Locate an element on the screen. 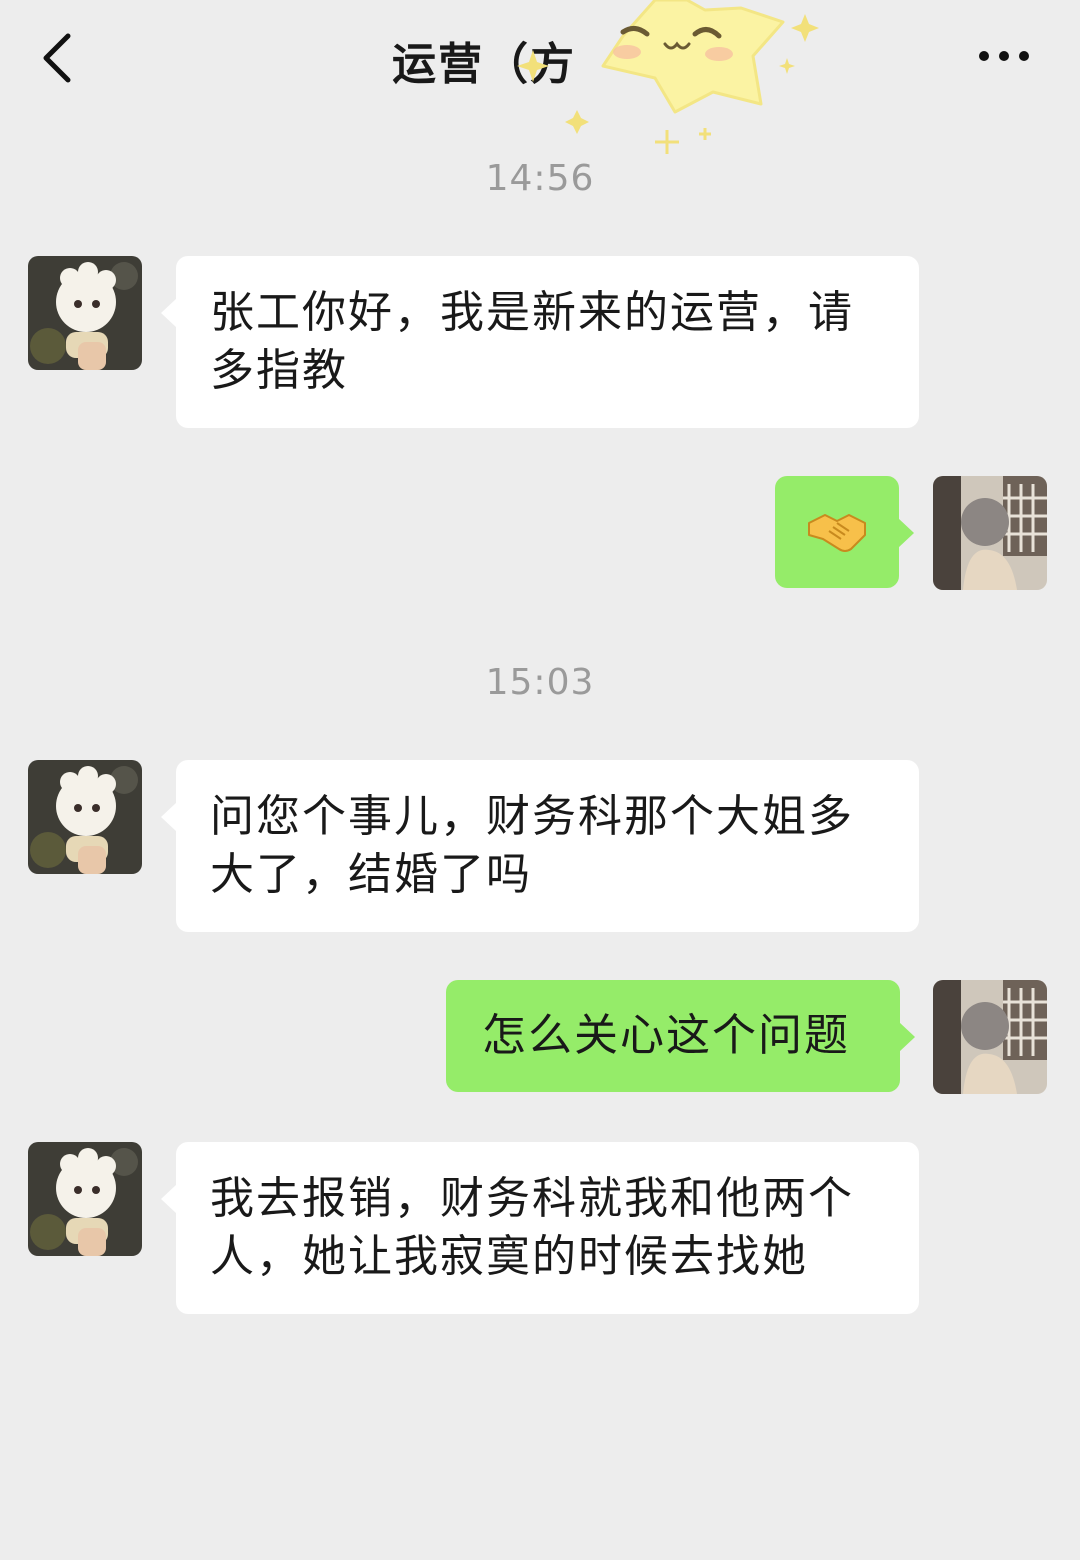 The height and width of the screenshot is (1560, 1080). chat-header: 运营（方 is located at coordinates (540, 60).